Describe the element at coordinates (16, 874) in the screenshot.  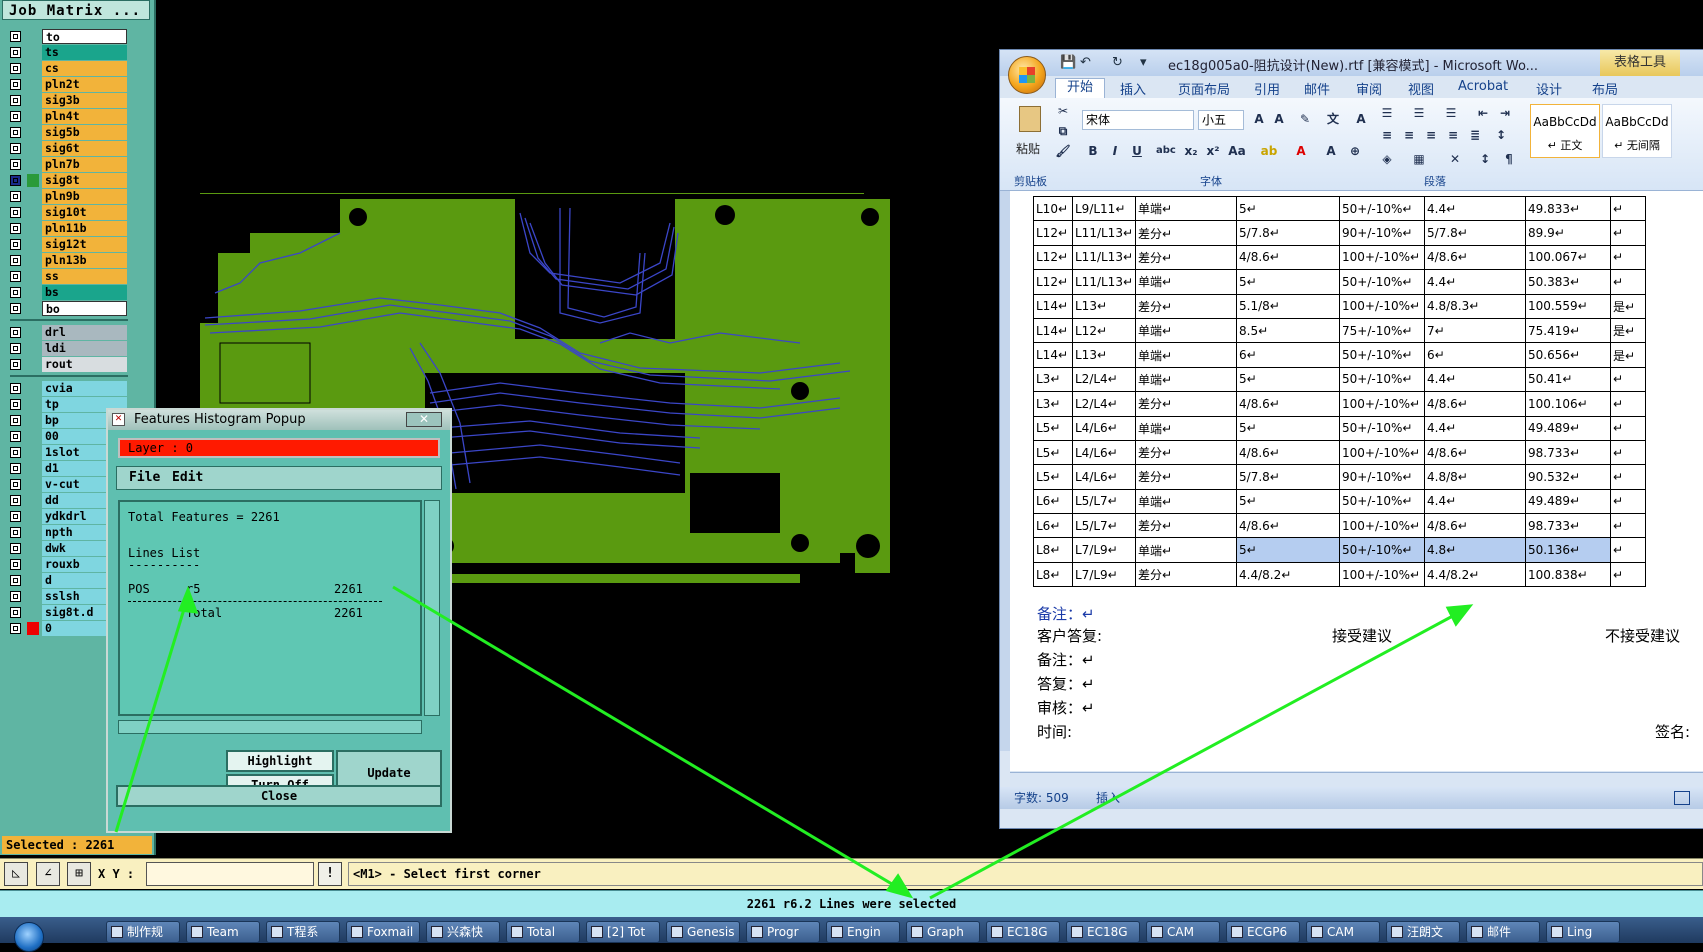
I see `select-mode-icon: ◺` at that location.